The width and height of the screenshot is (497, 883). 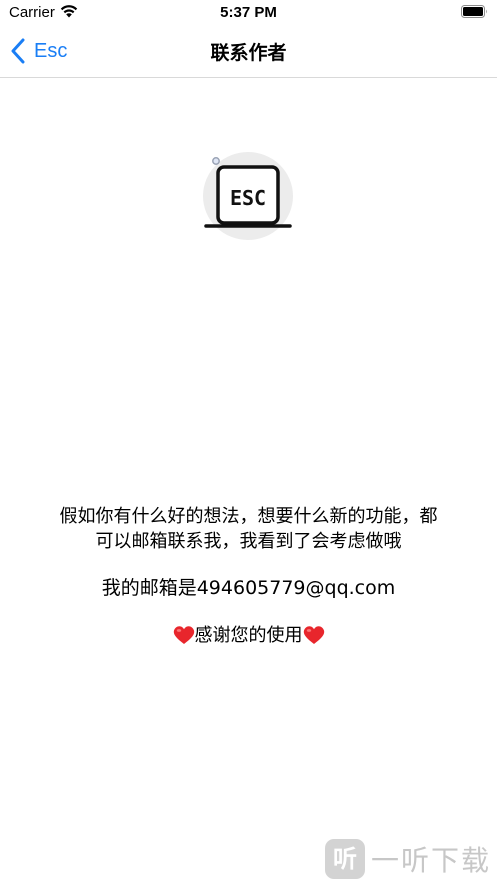 I want to click on esc-key-label: ESC, so click(x=248, y=198).